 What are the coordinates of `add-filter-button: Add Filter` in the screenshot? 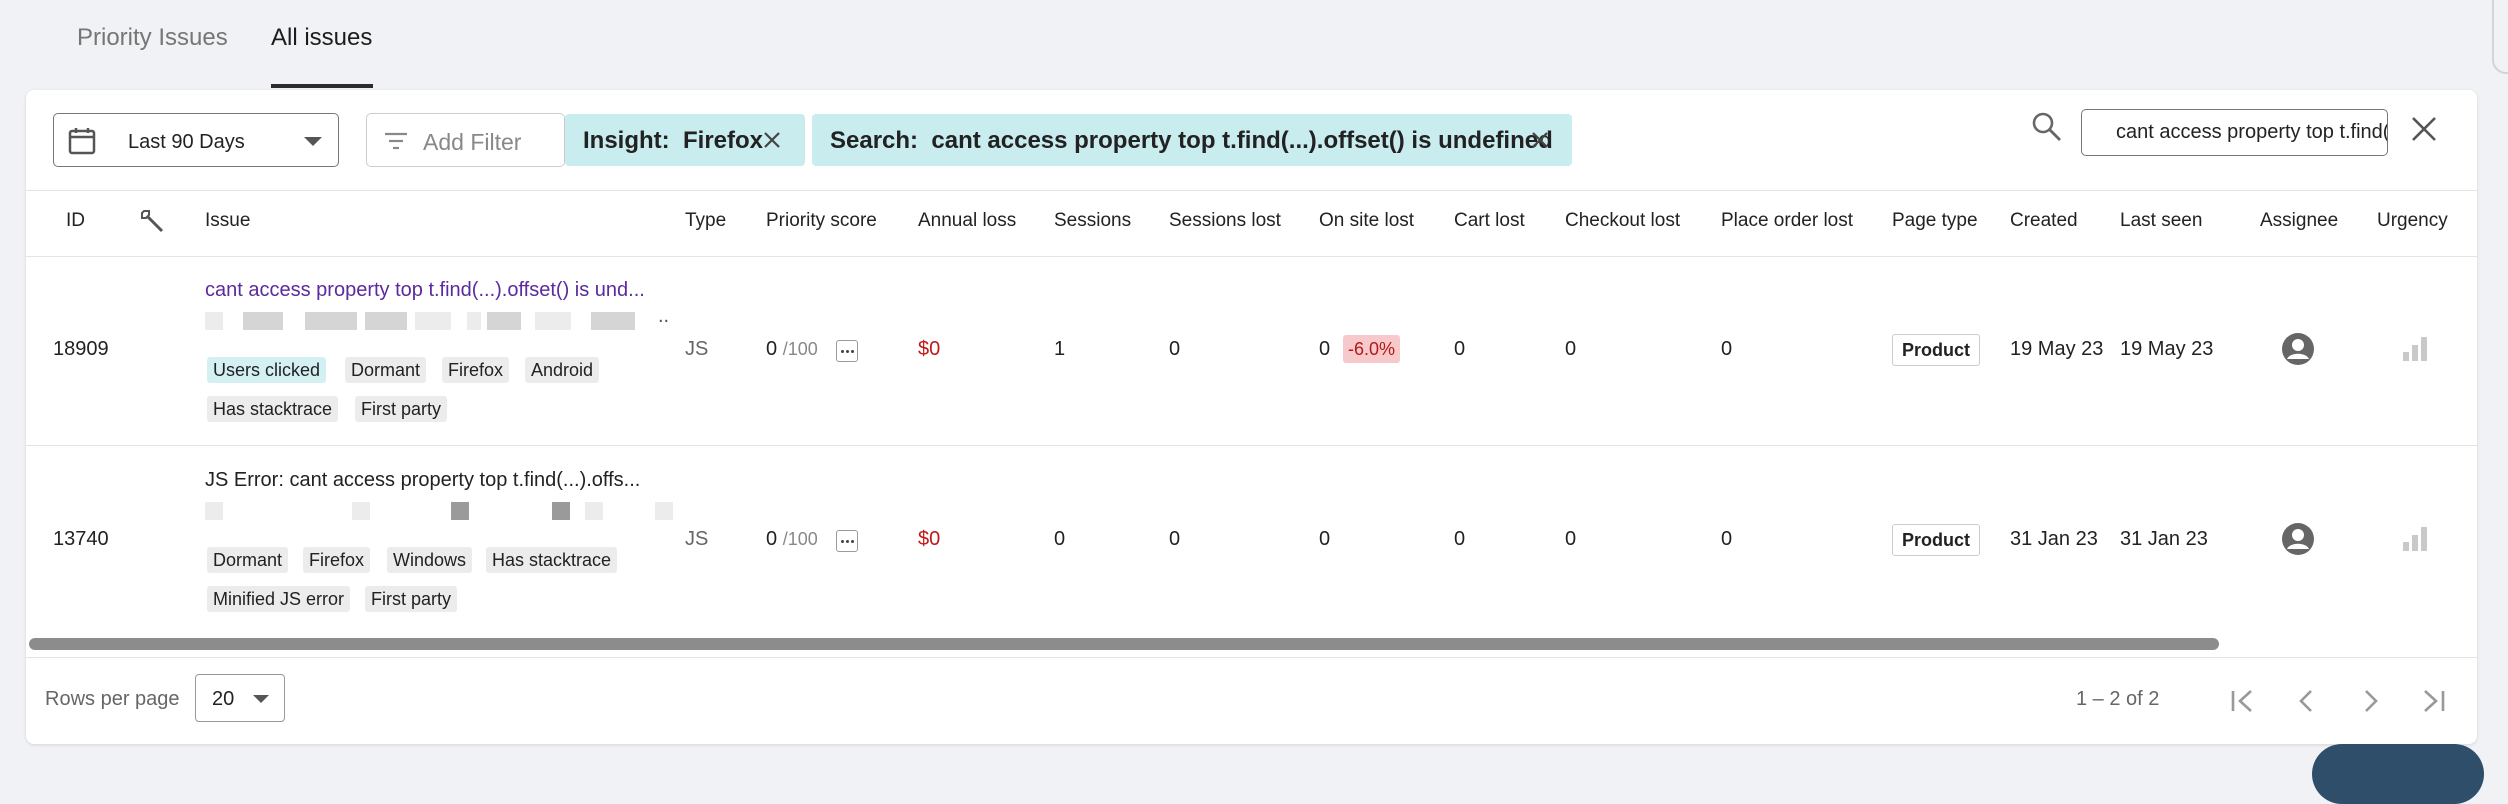 It's located at (465, 140).